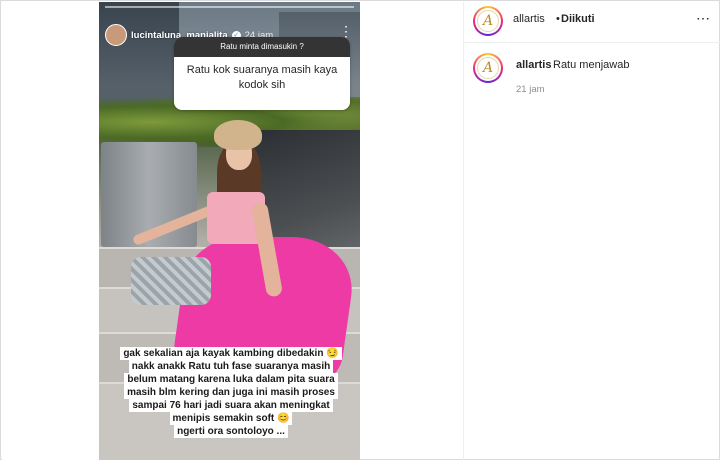 This screenshot has width=720, height=460. Describe the element at coordinates (578, 19) in the screenshot. I see `follow-status-button: Diikuti` at that location.